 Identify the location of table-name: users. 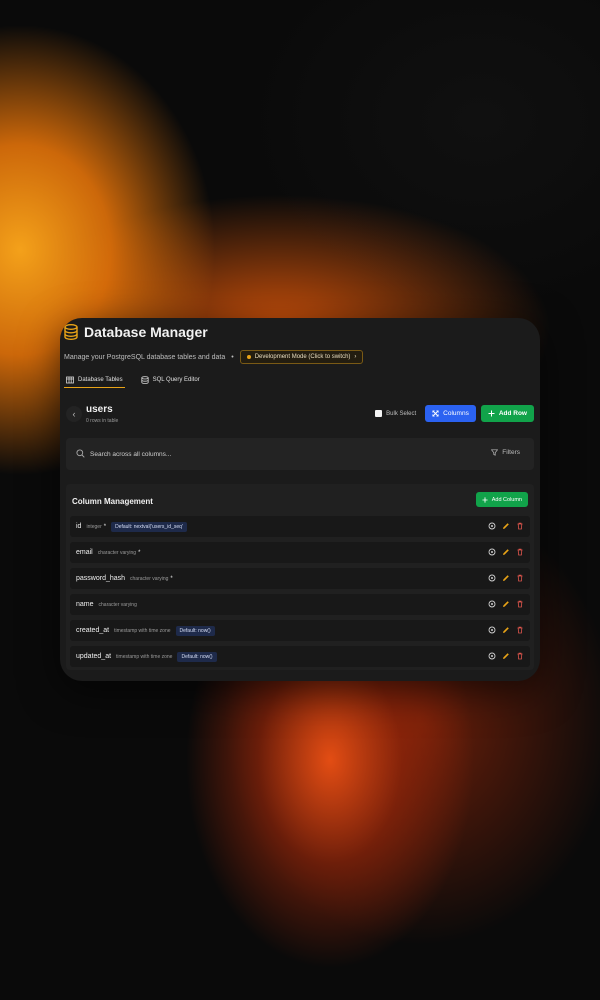
(99, 409).